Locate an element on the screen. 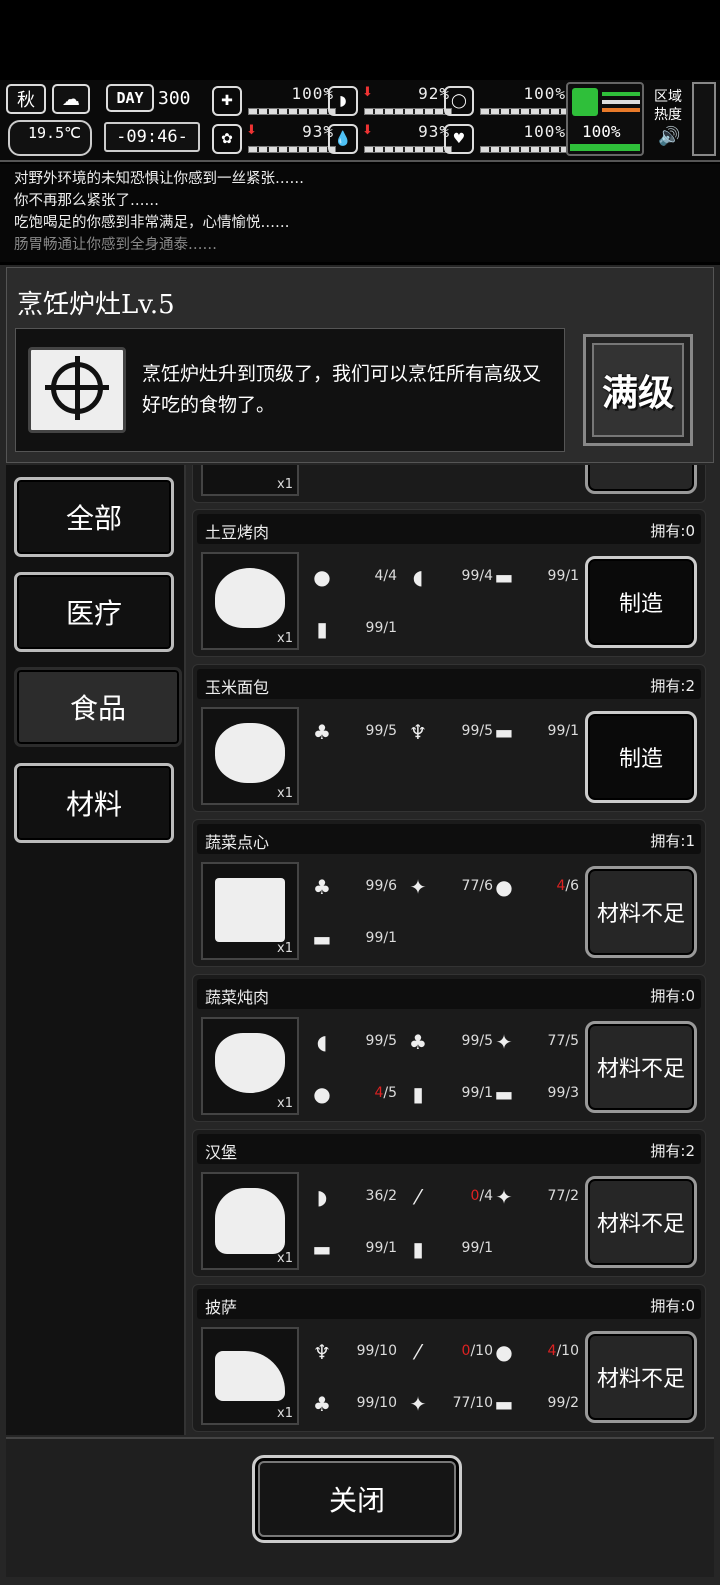 The image size is (720, 1585). meat-icon: ◖ is located at coordinates (418, 577).